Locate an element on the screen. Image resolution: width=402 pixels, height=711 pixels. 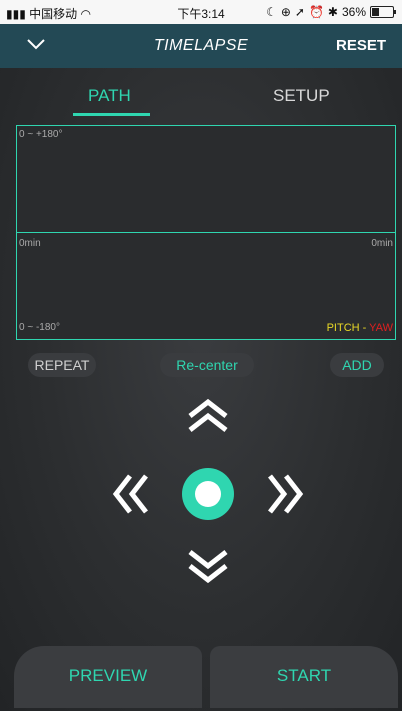
chevron-double-down-icon is located at coordinates (208, 566).